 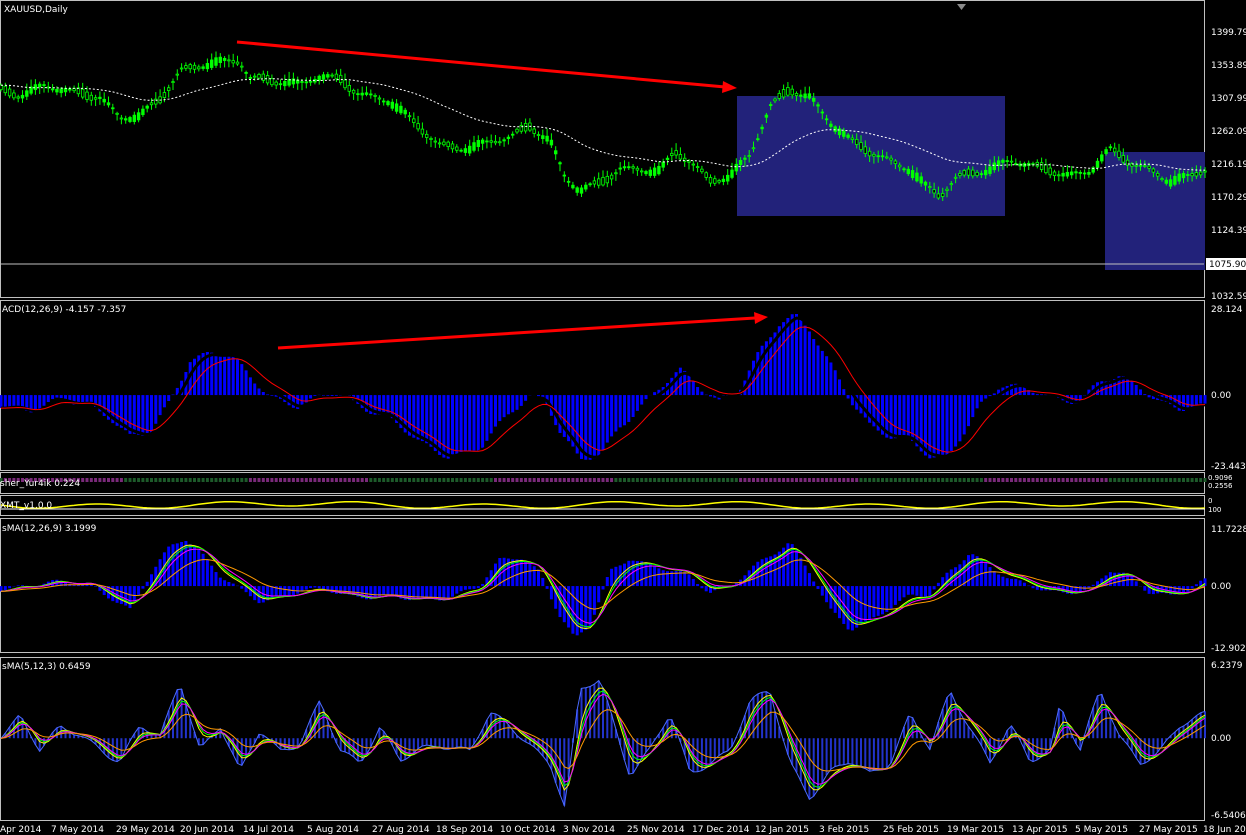 What do you see at coordinates (602, 505) in the screenshot?
I see `ind3-panel` at bounding box center [602, 505].